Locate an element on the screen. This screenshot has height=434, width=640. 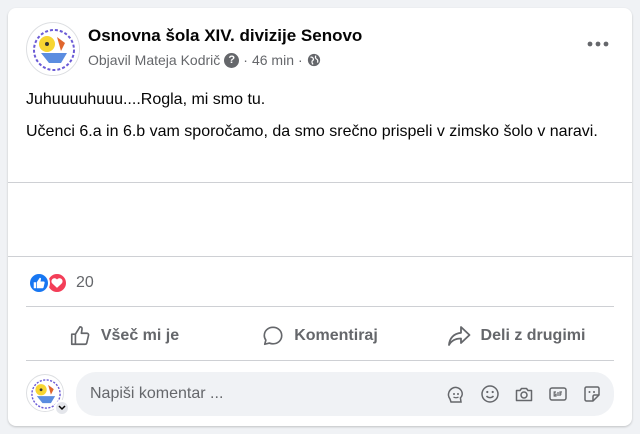
emoji-button is located at coordinates (490, 394).